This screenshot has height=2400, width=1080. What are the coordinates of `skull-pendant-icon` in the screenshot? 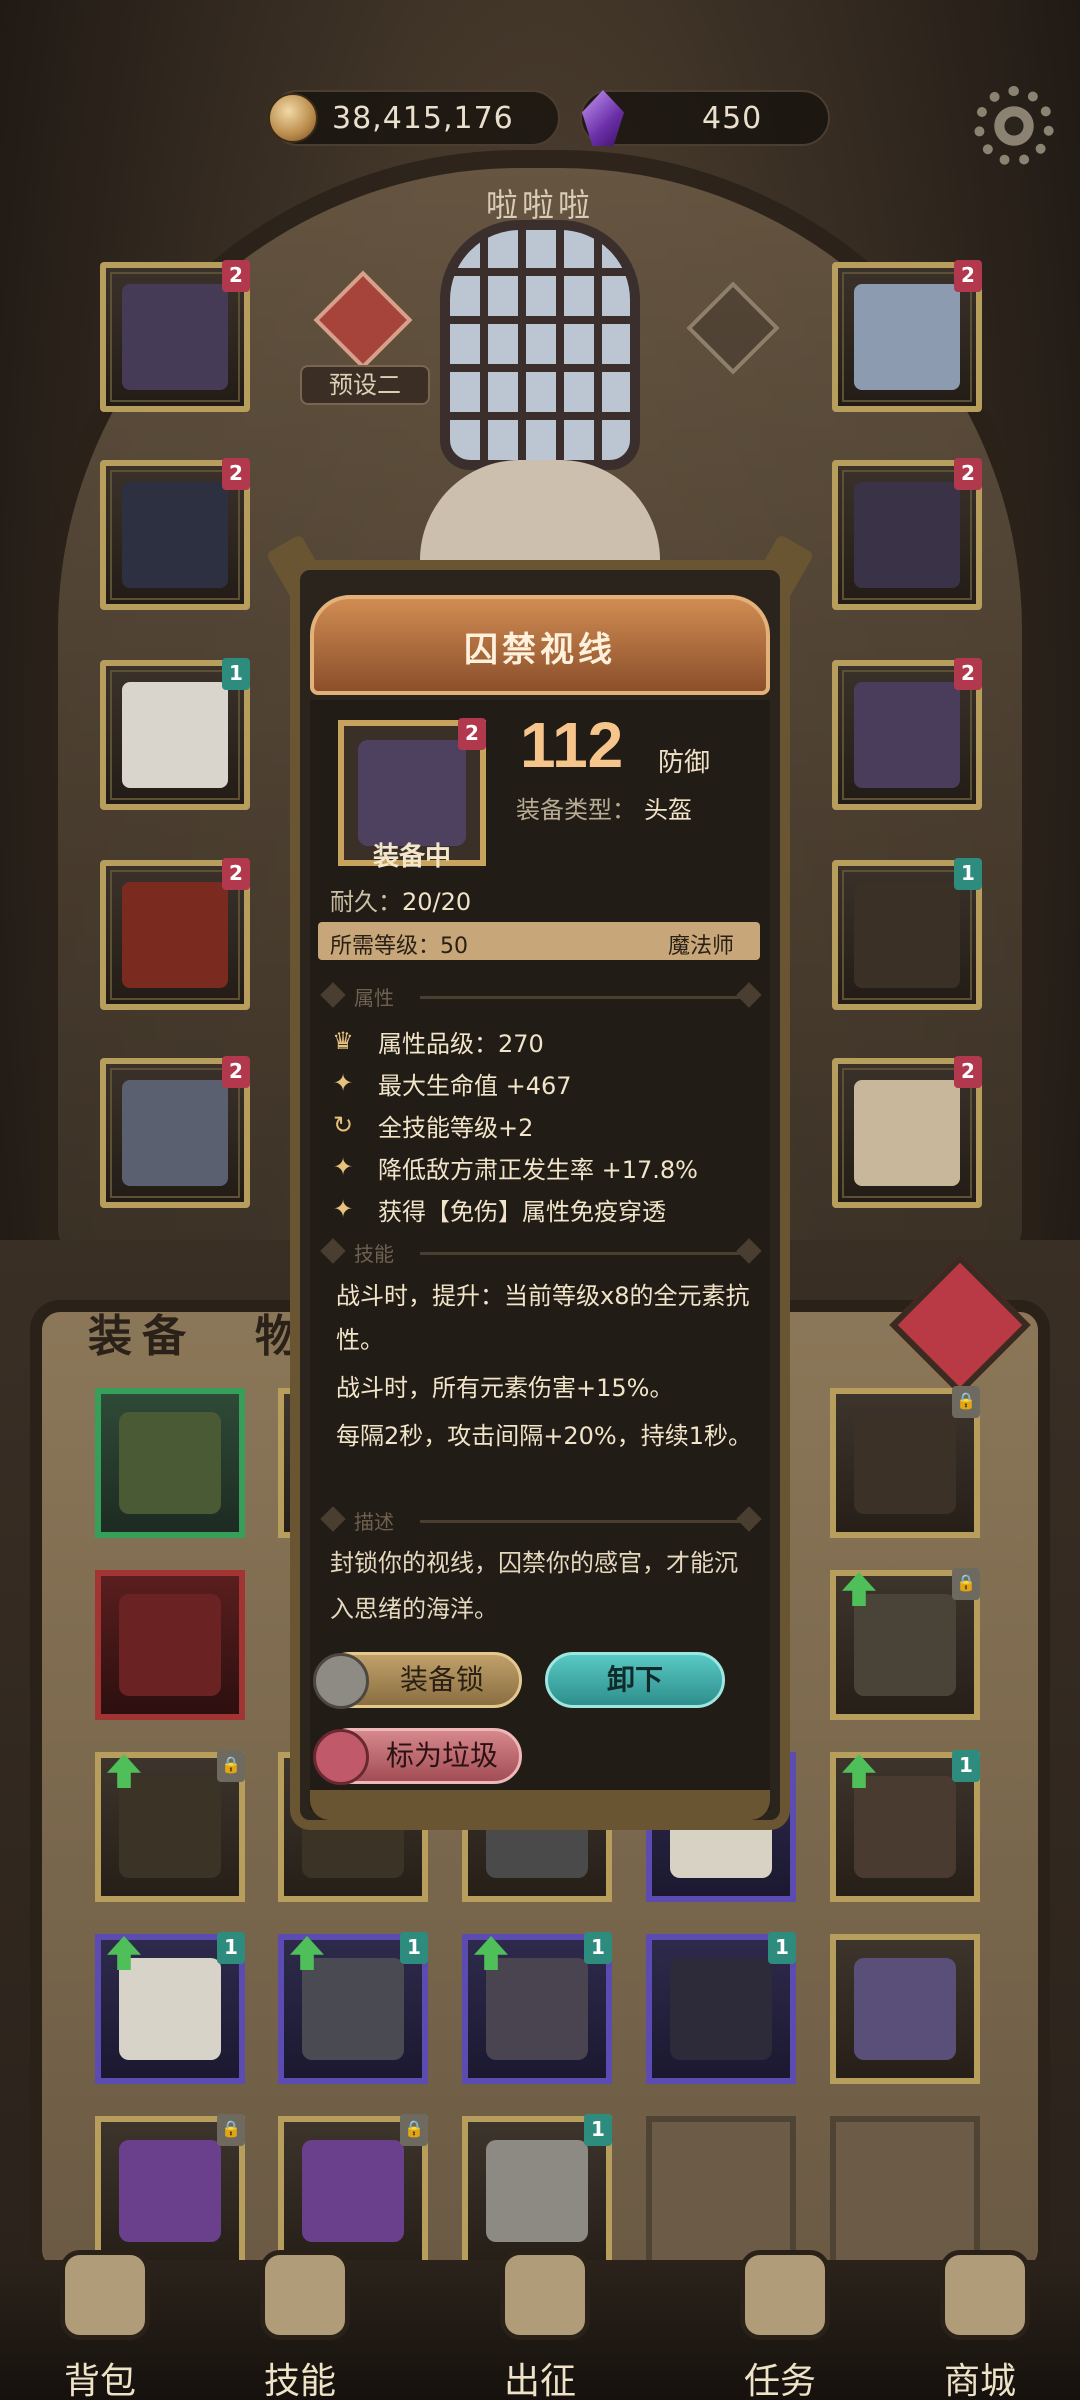 It's located at (907, 337).